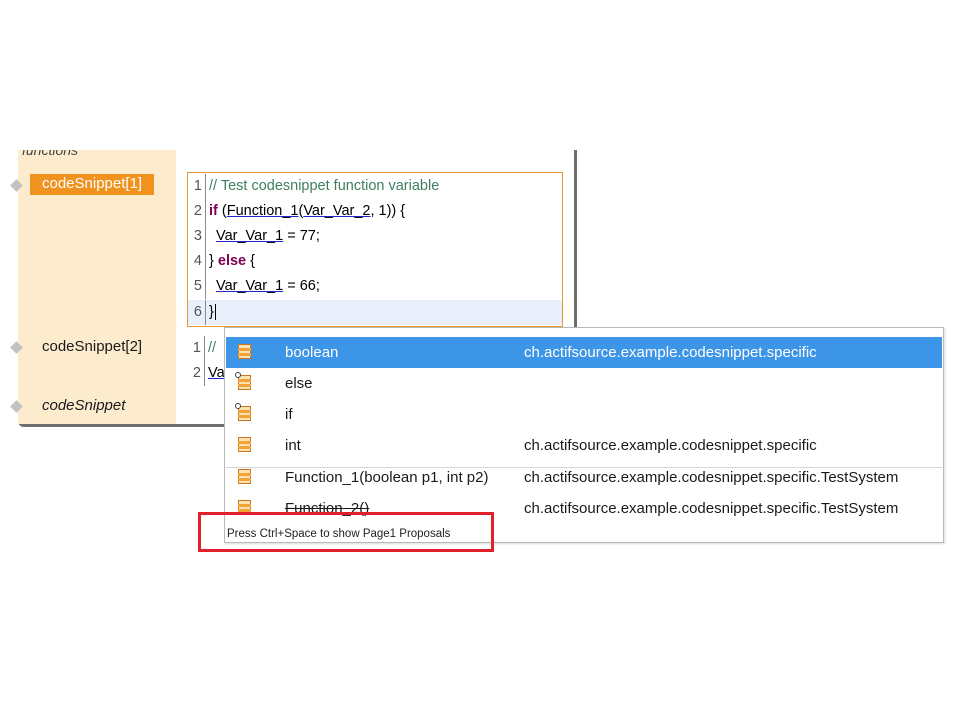 The image size is (960, 720). What do you see at coordinates (262, 211) in the screenshot?
I see `function-reference: Function_1` at bounding box center [262, 211].